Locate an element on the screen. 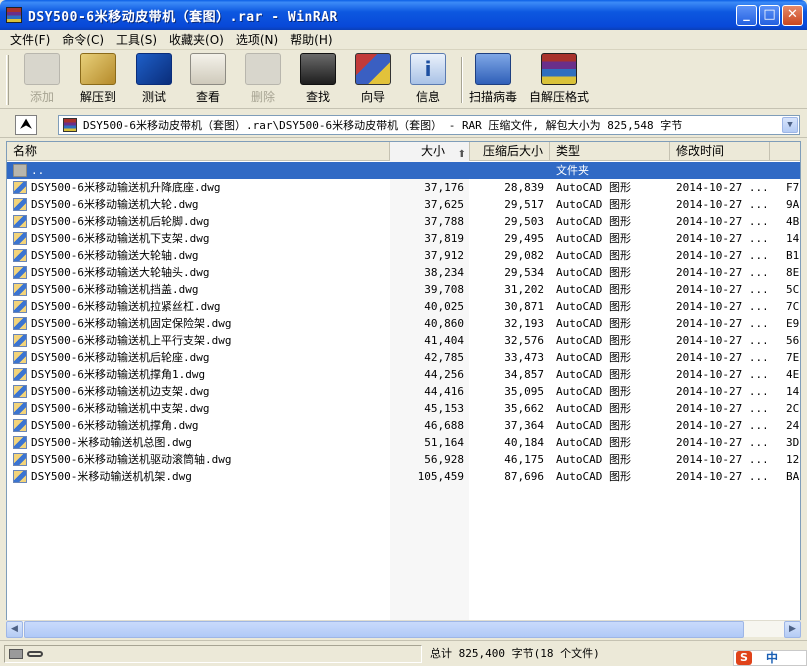  column-header-size: 大小 ⬆ is located at coordinates (430, 151).